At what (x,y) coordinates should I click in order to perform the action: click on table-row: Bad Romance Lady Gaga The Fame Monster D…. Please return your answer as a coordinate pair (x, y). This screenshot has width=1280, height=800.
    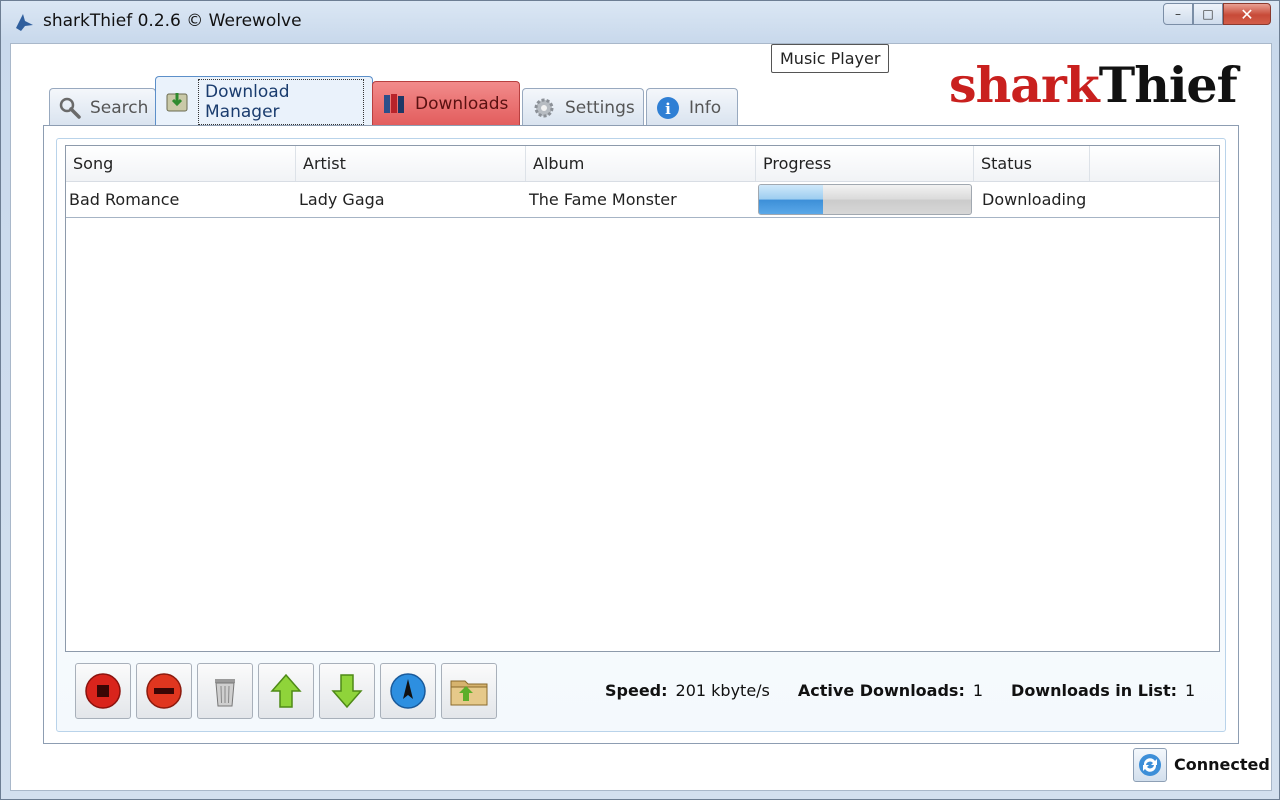
    Looking at the image, I should click on (642, 200).